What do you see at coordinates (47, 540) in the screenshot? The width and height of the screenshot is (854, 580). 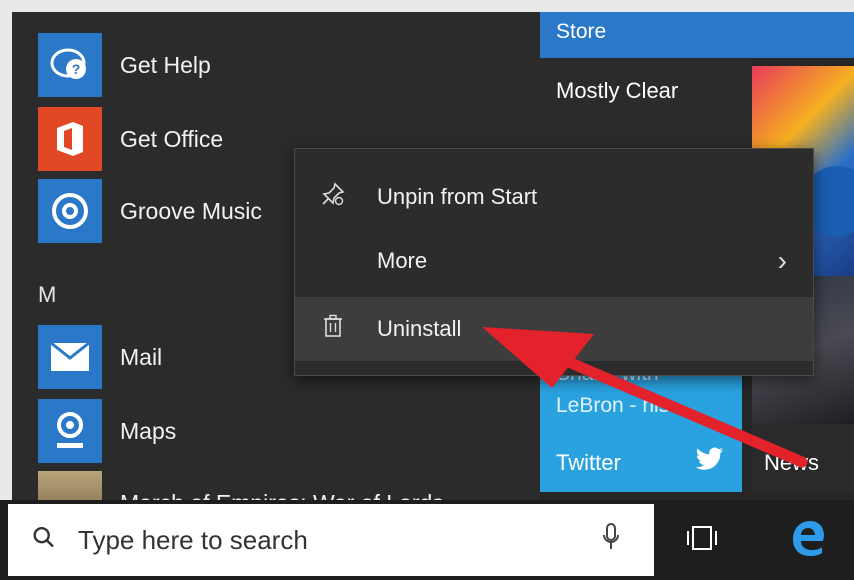 I see `search-icon` at bounding box center [47, 540].